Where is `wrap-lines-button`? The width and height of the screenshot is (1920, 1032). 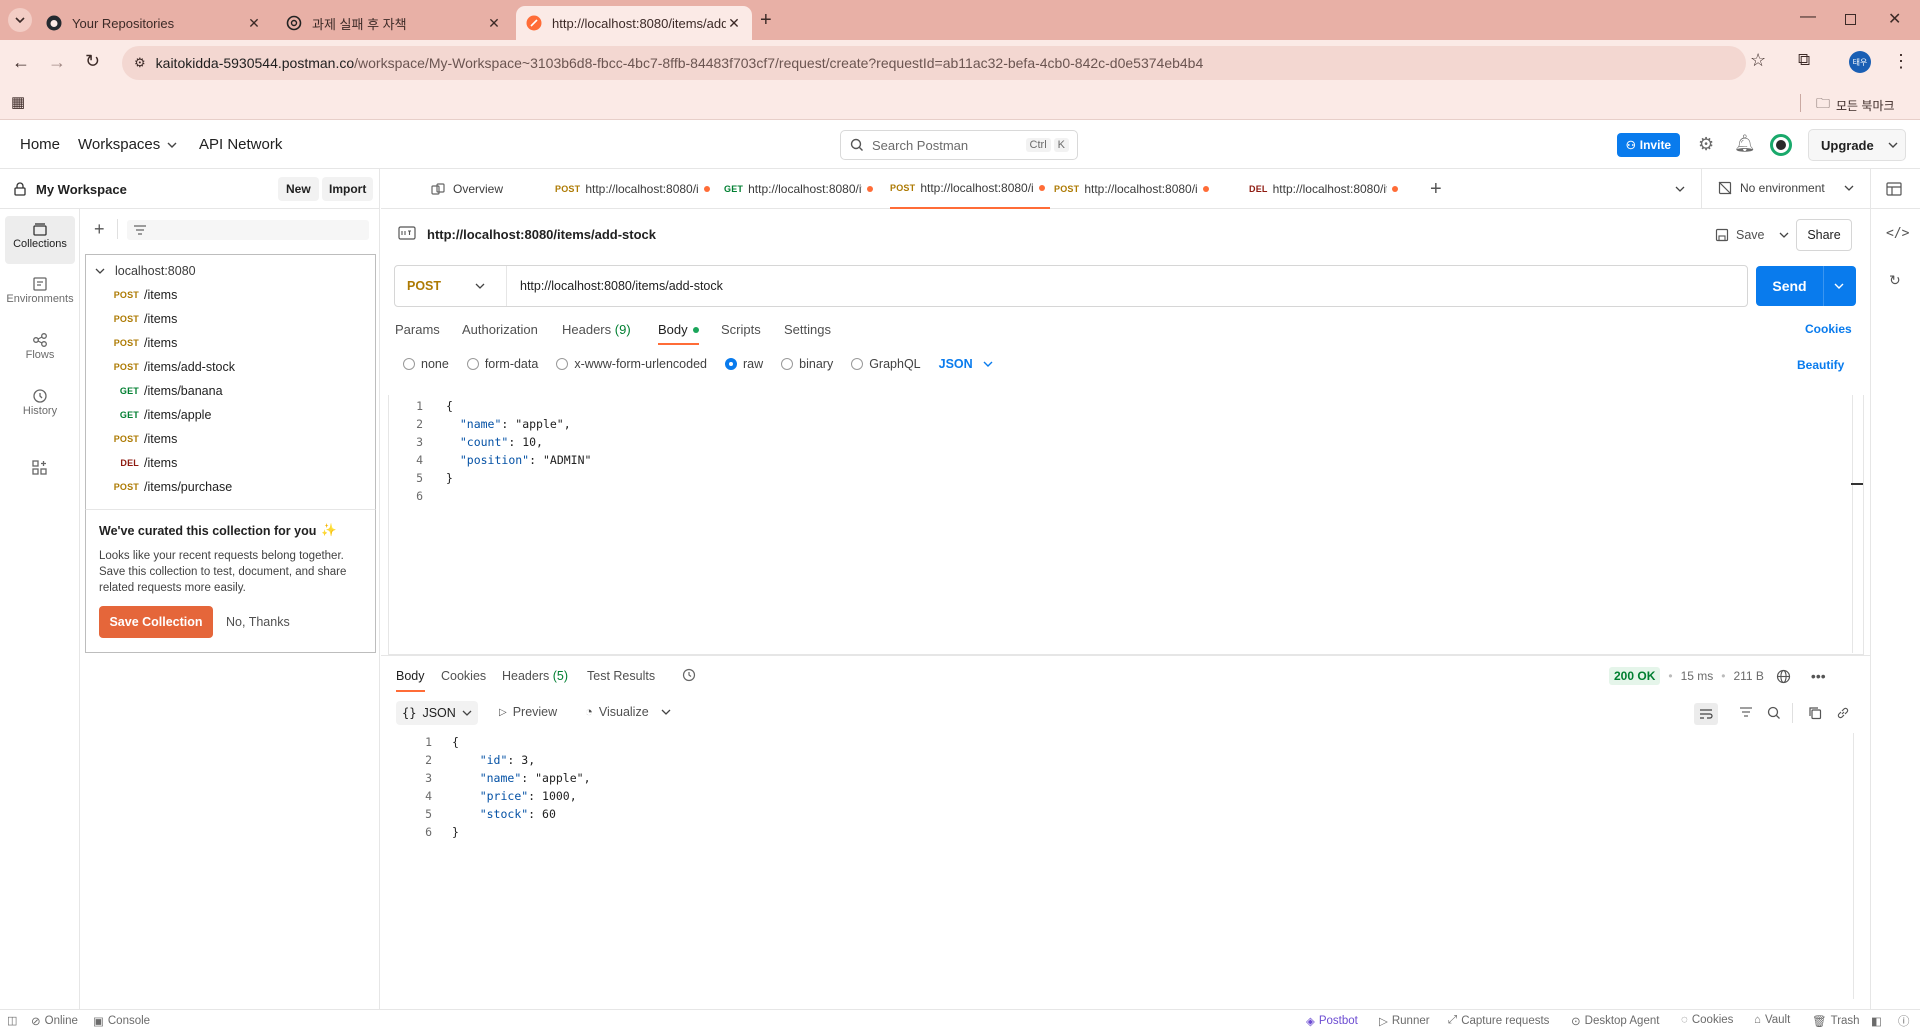 wrap-lines-button is located at coordinates (1706, 714).